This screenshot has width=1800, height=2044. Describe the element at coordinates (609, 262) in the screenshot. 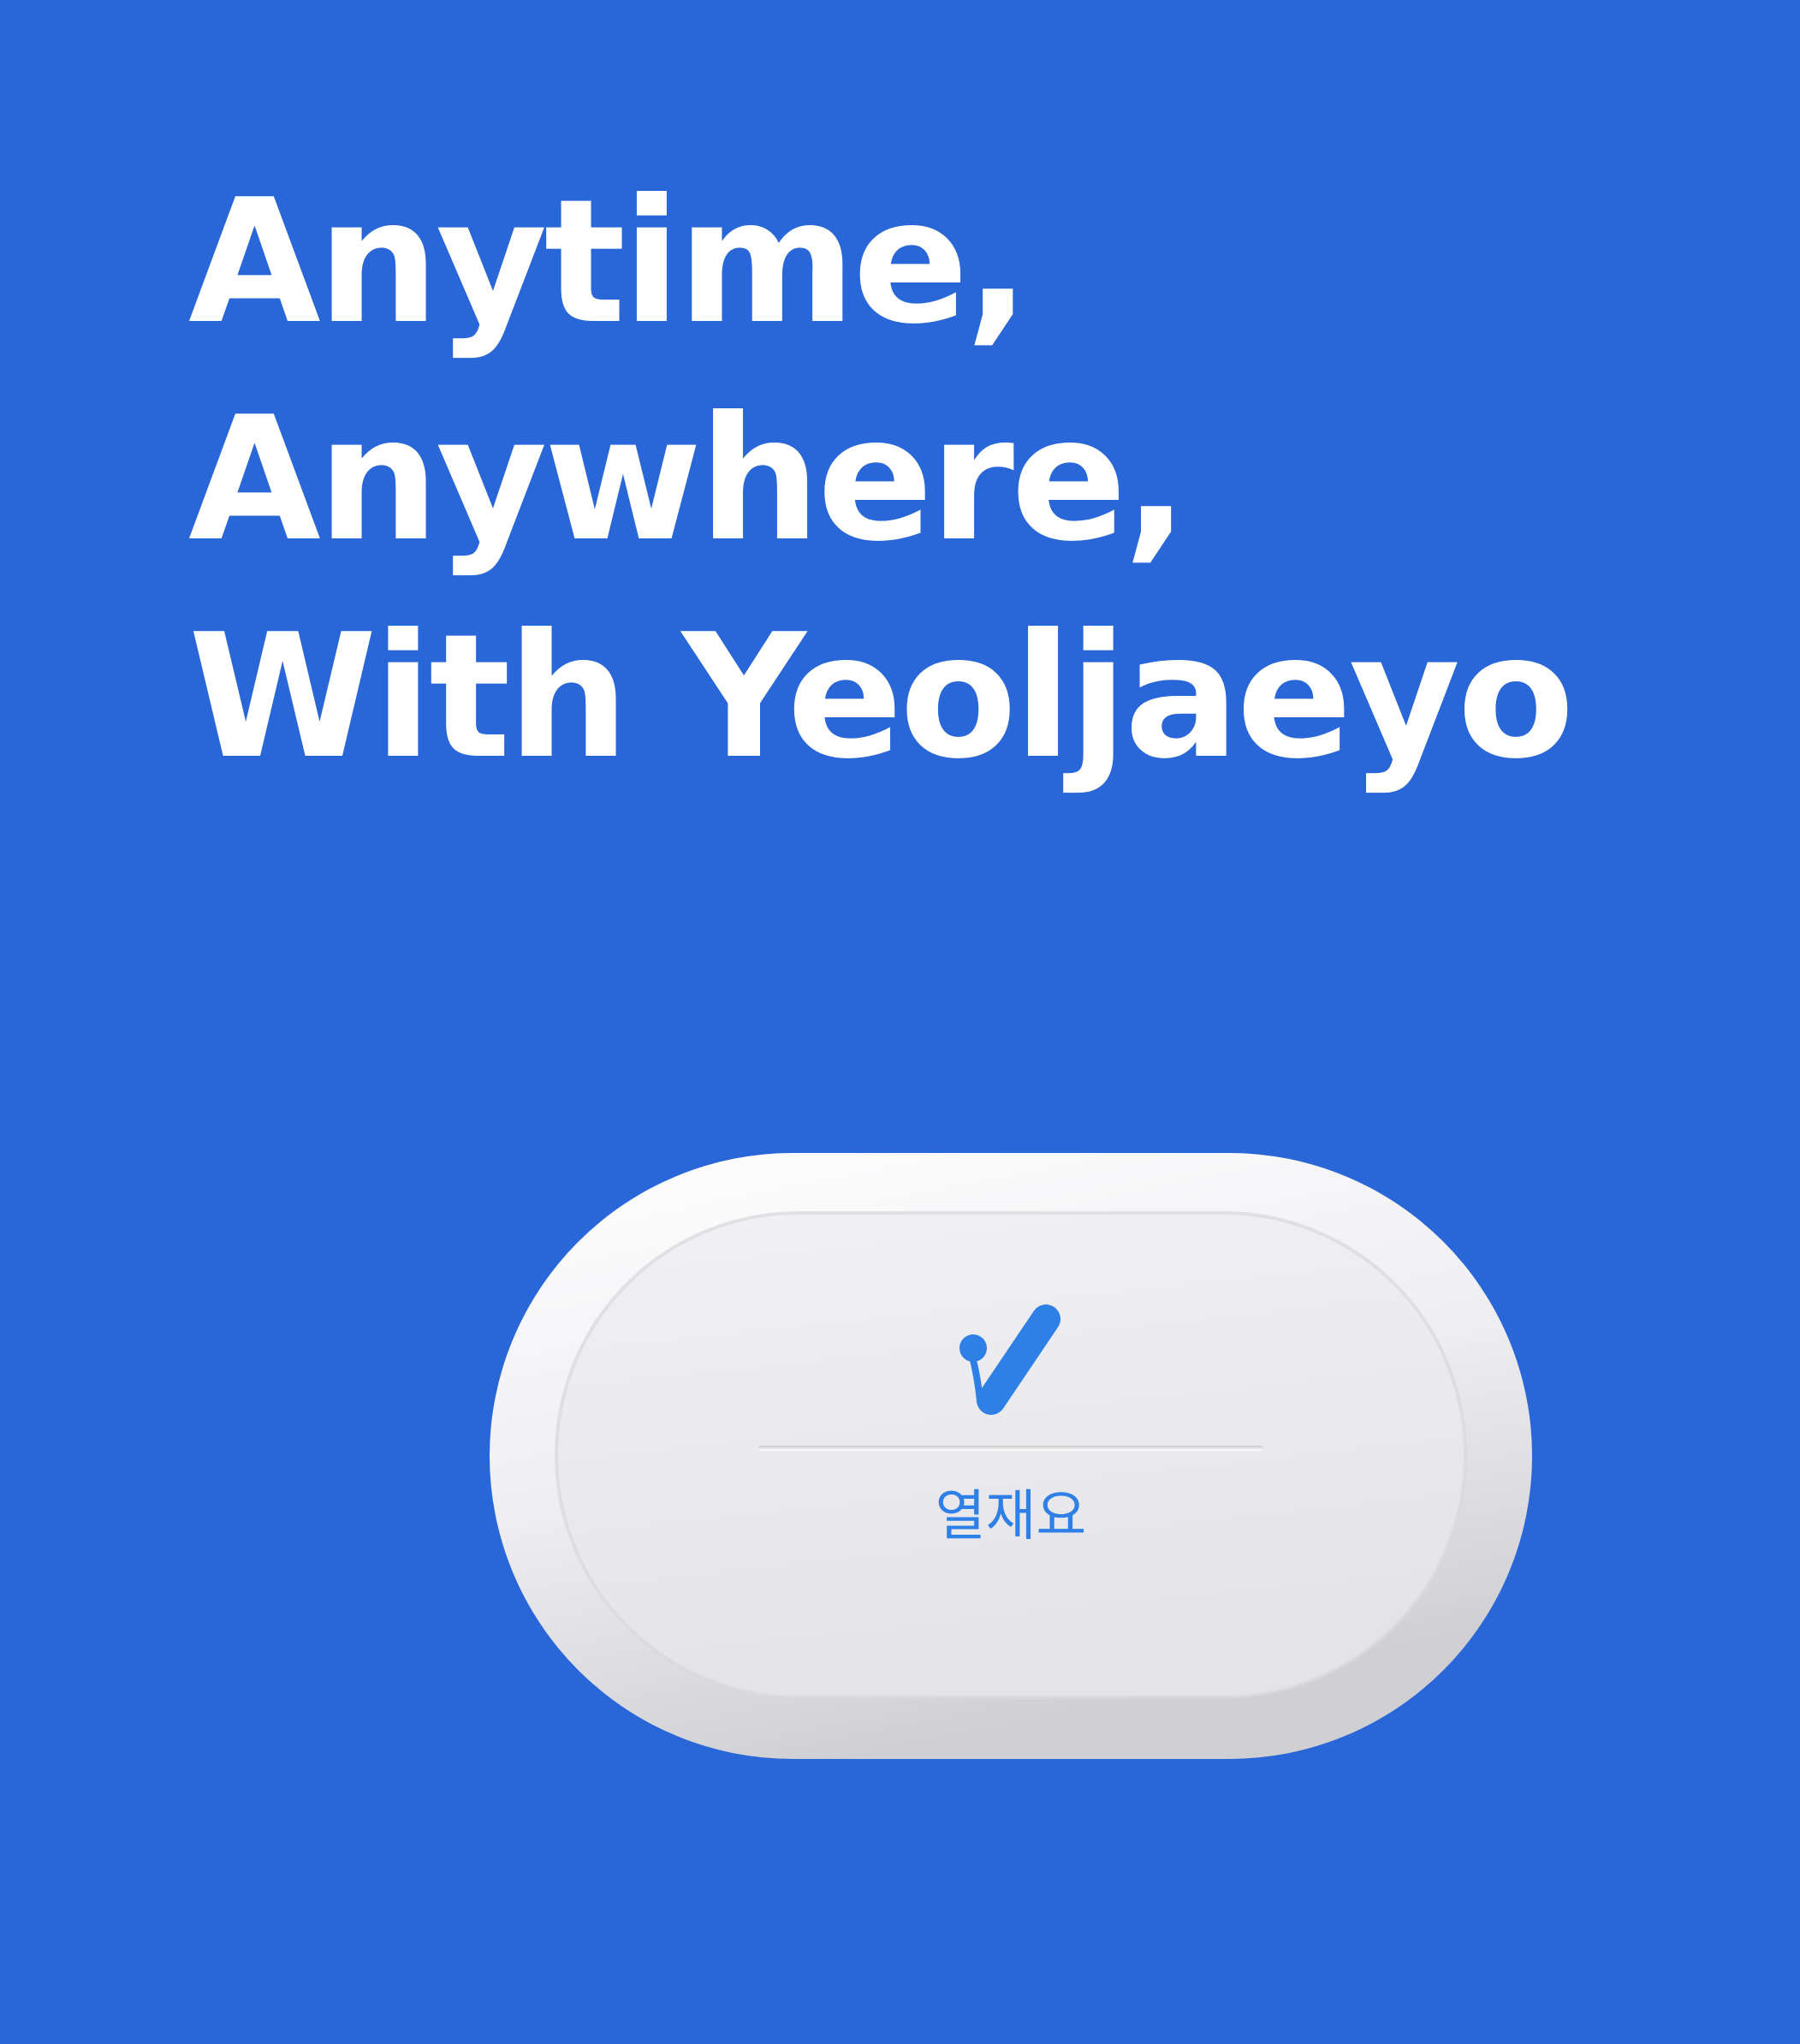

I see `headline-line-1: Anytime,` at that location.